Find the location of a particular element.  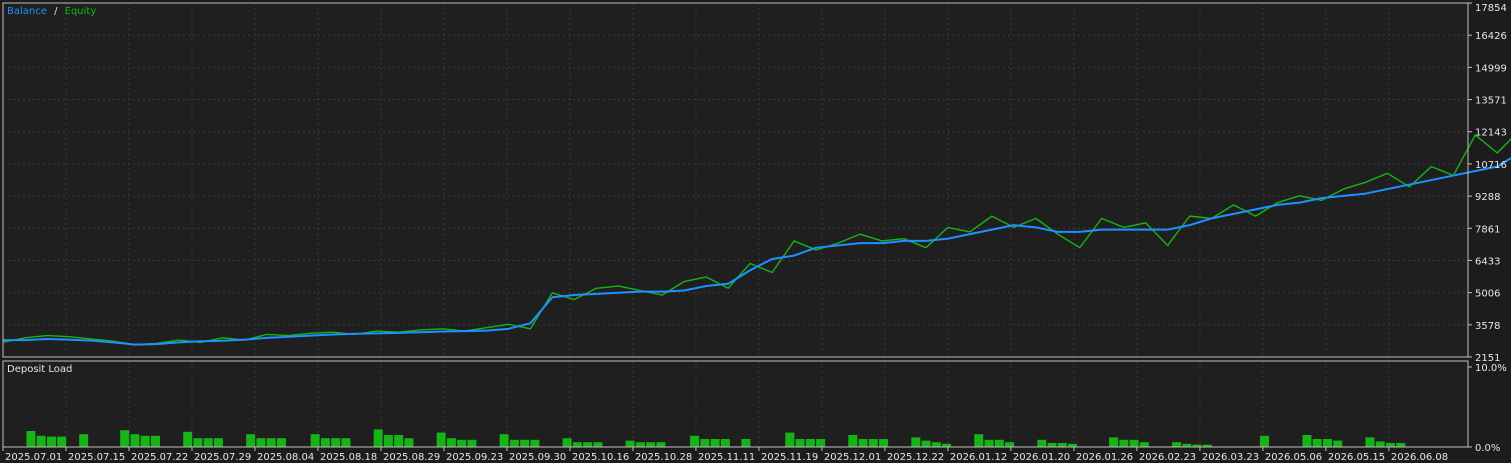

time-tick-label: 2025.08.04 is located at coordinates (285, 457).